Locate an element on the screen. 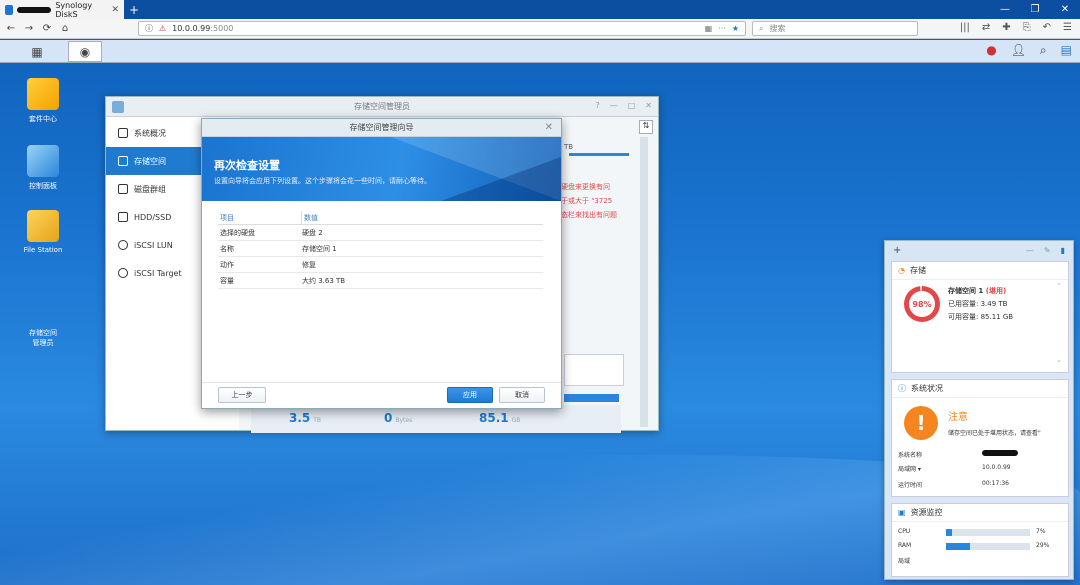 This screenshot has height=585, width=1080. chevron-up-icon: ⌃ is located at coordinates (1059, 286).